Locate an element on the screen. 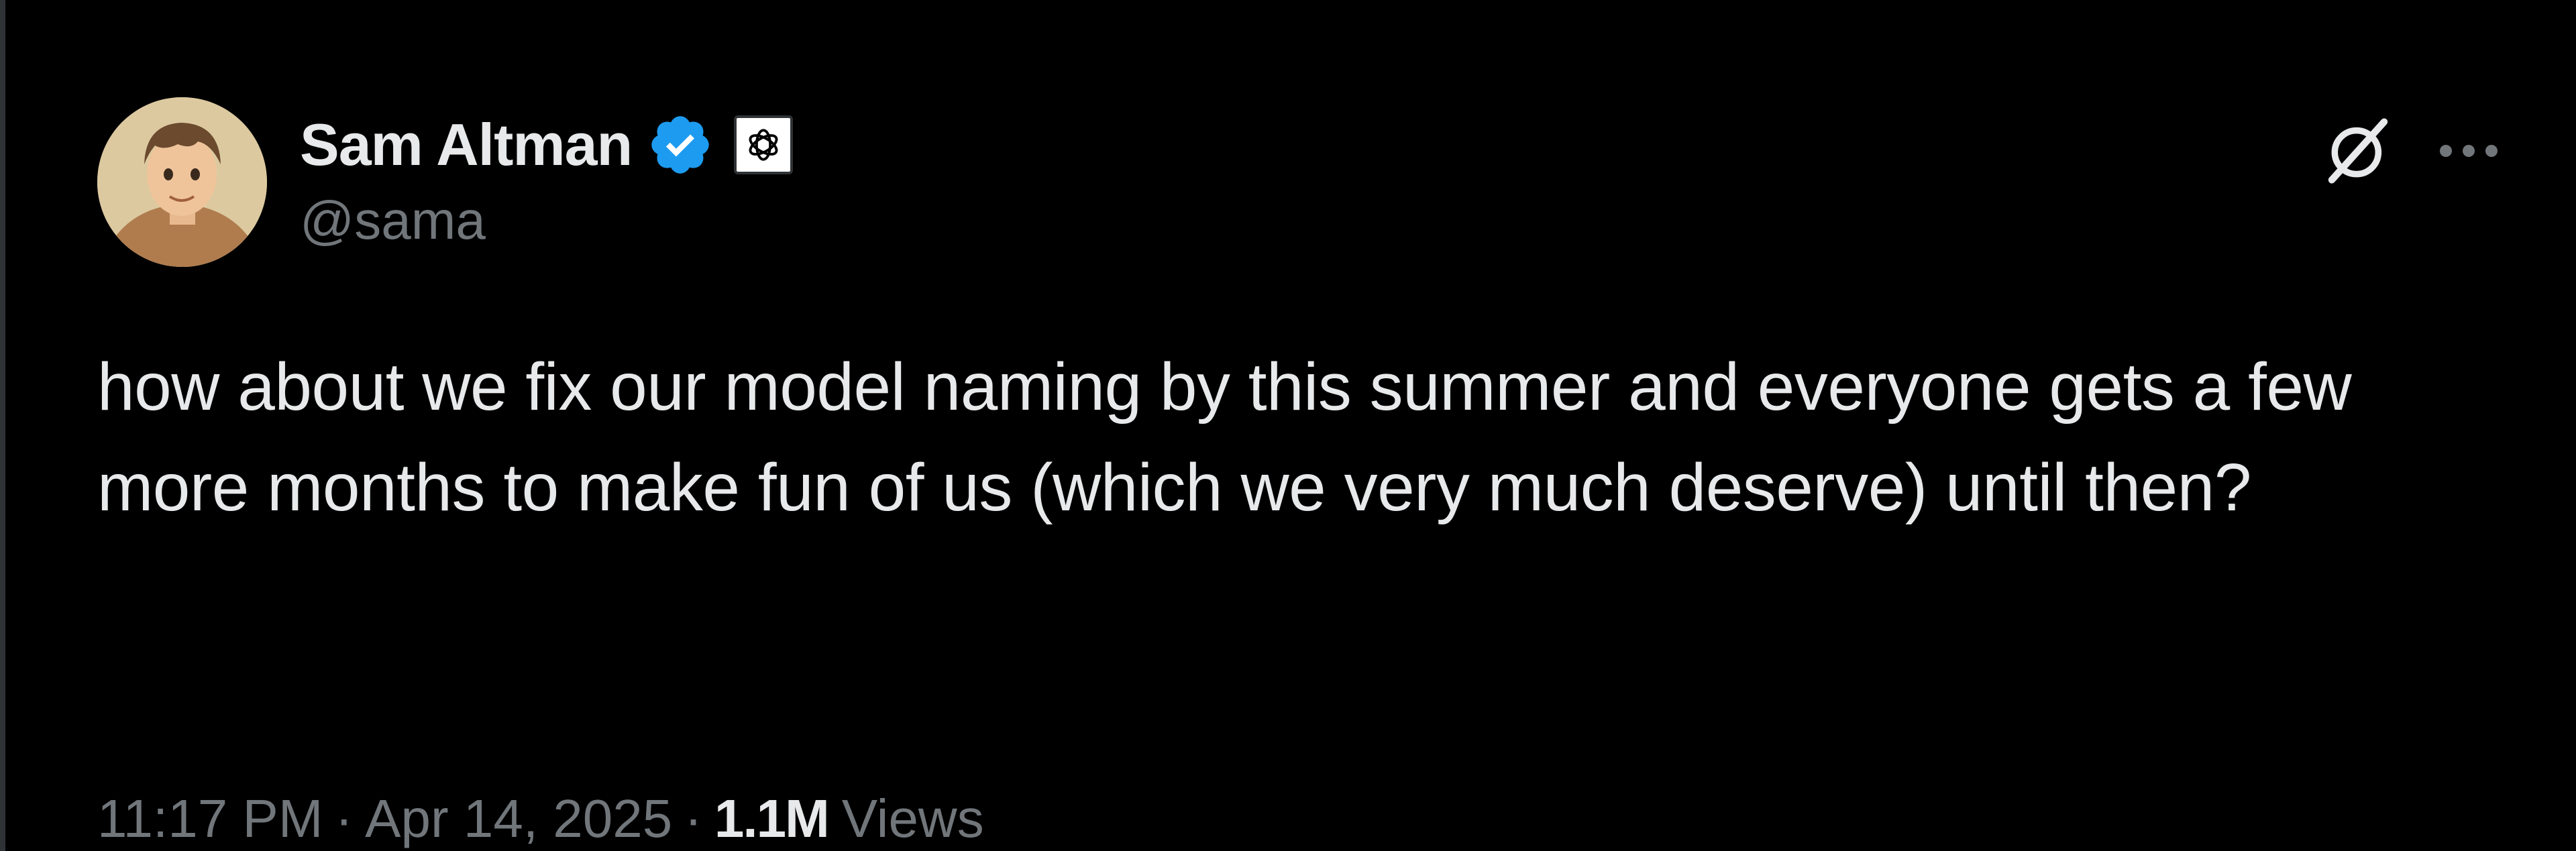 The height and width of the screenshot is (851, 2576). author-handle: @sama is located at coordinates (393, 220).